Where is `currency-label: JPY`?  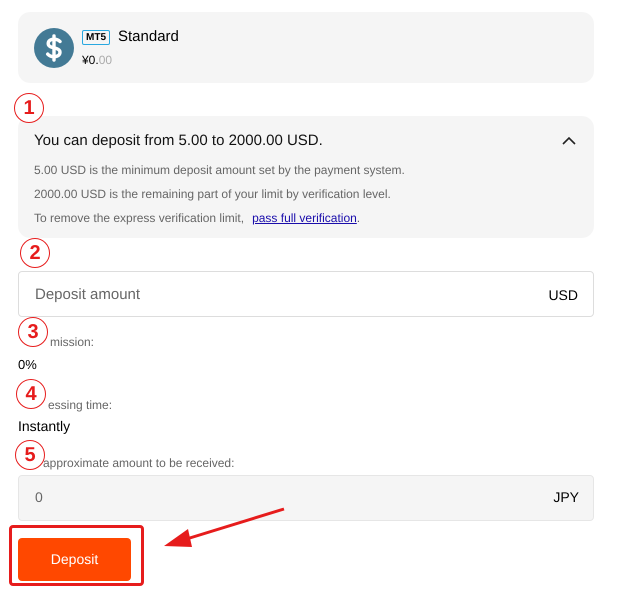 currency-label: JPY is located at coordinates (566, 497).